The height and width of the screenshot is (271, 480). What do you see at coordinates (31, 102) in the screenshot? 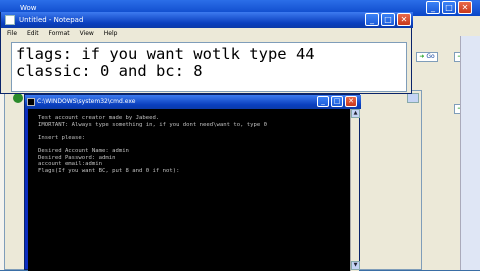
I see `cmd-icon` at bounding box center [31, 102].